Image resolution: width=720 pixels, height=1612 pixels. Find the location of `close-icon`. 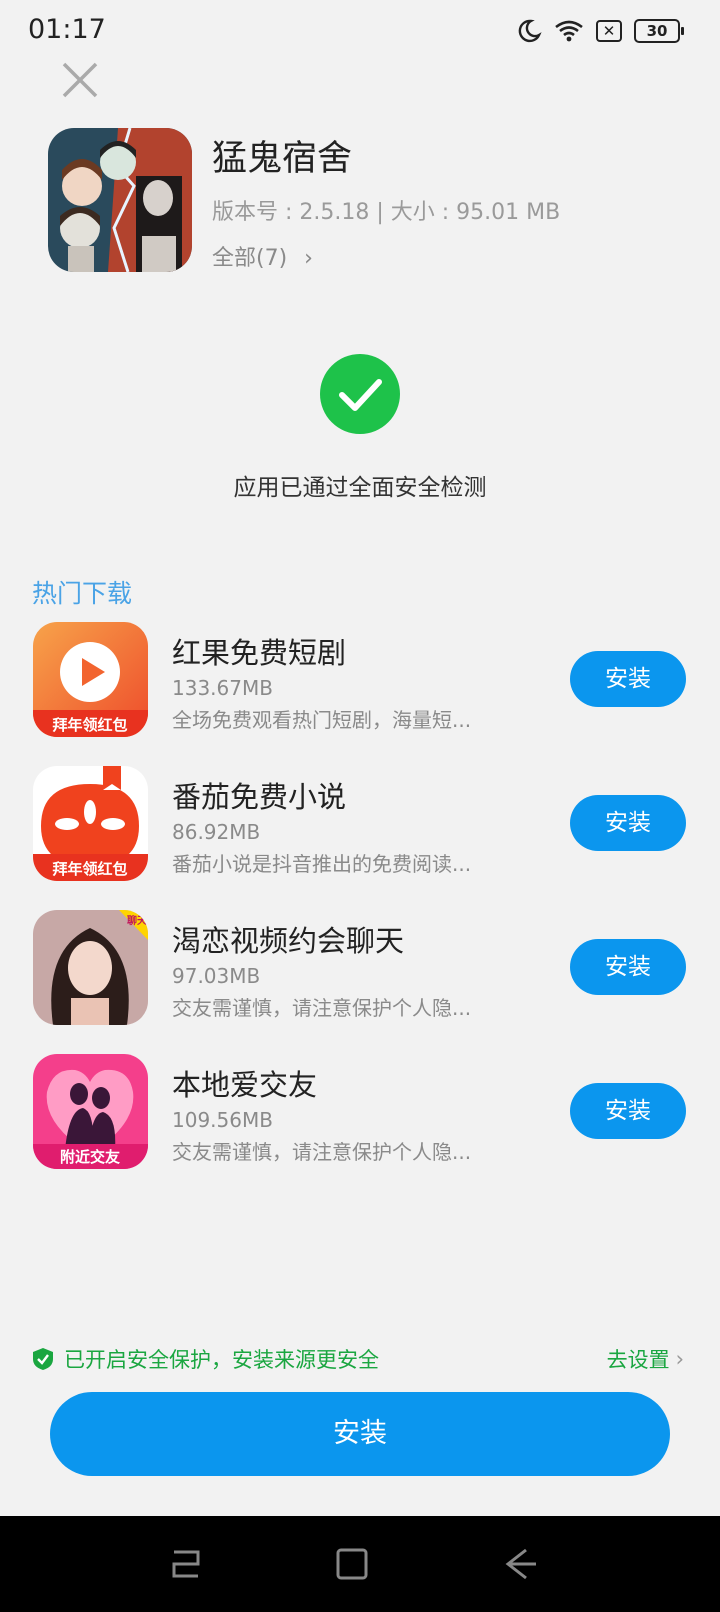

close-icon is located at coordinates (80, 80).